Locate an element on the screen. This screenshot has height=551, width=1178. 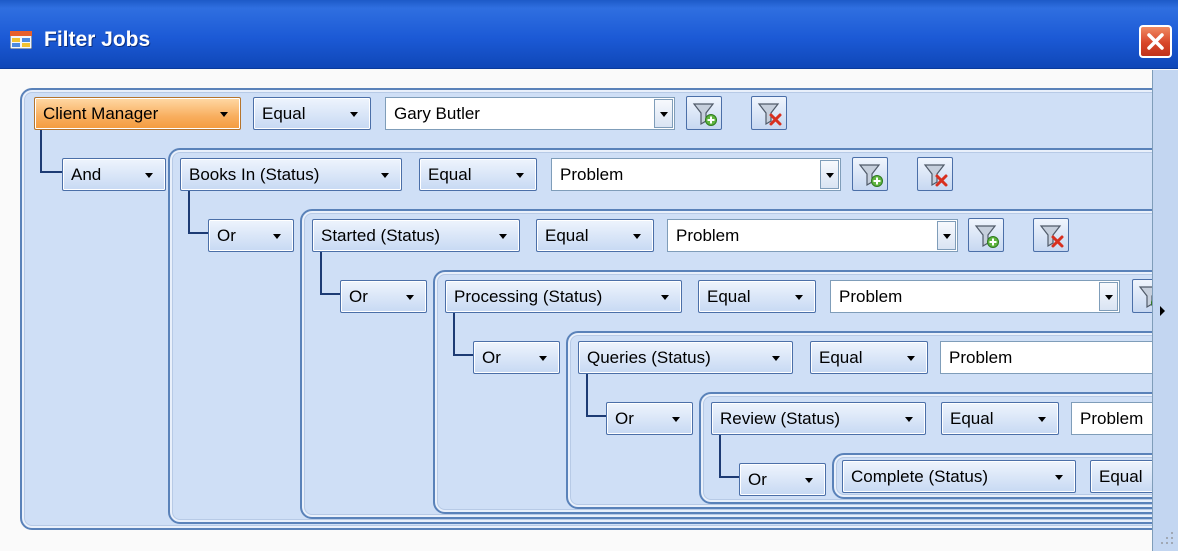
field-select-client-manager: Client Manager is located at coordinates (137, 113).